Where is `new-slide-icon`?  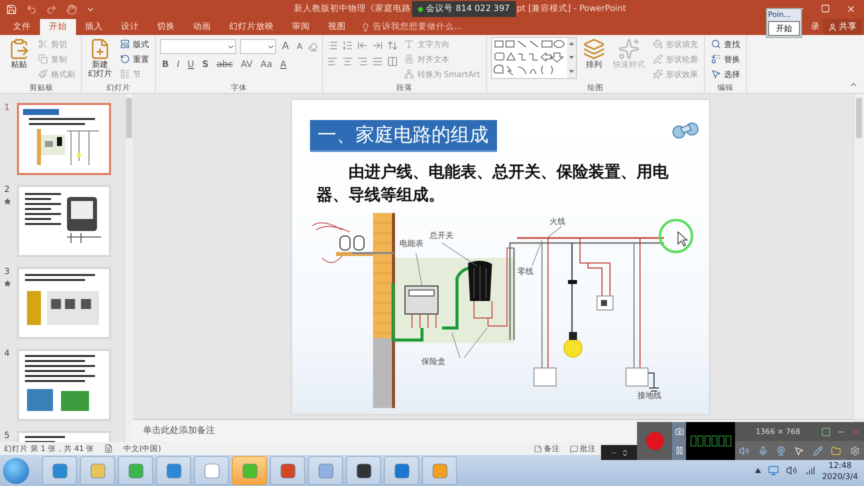
new-slide-icon is located at coordinates (100, 49).